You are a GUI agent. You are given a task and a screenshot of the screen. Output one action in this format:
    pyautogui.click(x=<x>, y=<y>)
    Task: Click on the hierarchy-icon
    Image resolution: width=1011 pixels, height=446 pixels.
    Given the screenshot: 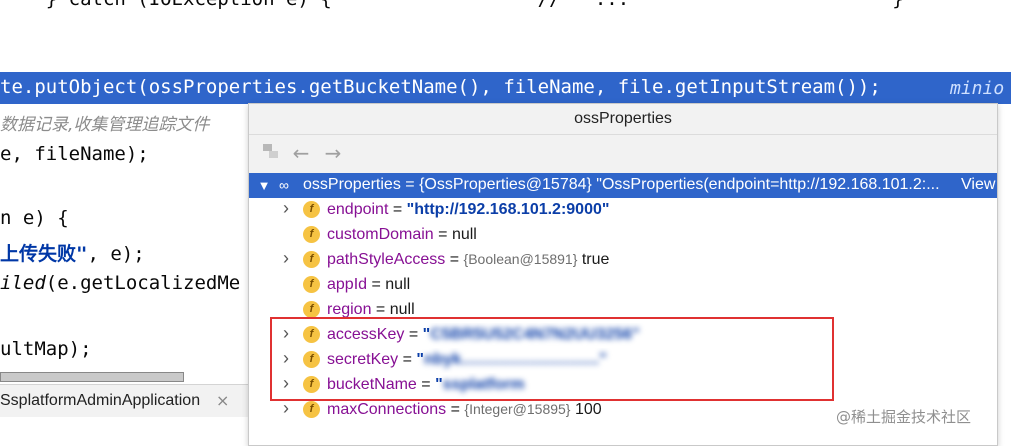 What is the action you would take?
    pyautogui.click(x=271, y=153)
    